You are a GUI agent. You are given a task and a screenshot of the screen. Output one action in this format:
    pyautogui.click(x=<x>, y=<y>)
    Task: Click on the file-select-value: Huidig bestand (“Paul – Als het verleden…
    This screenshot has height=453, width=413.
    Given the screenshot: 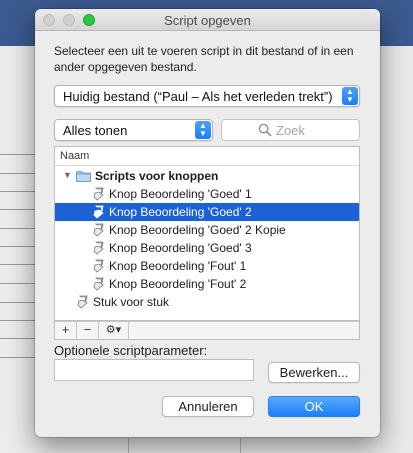 What is the action you would take?
    pyautogui.click(x=198, y=96)
    